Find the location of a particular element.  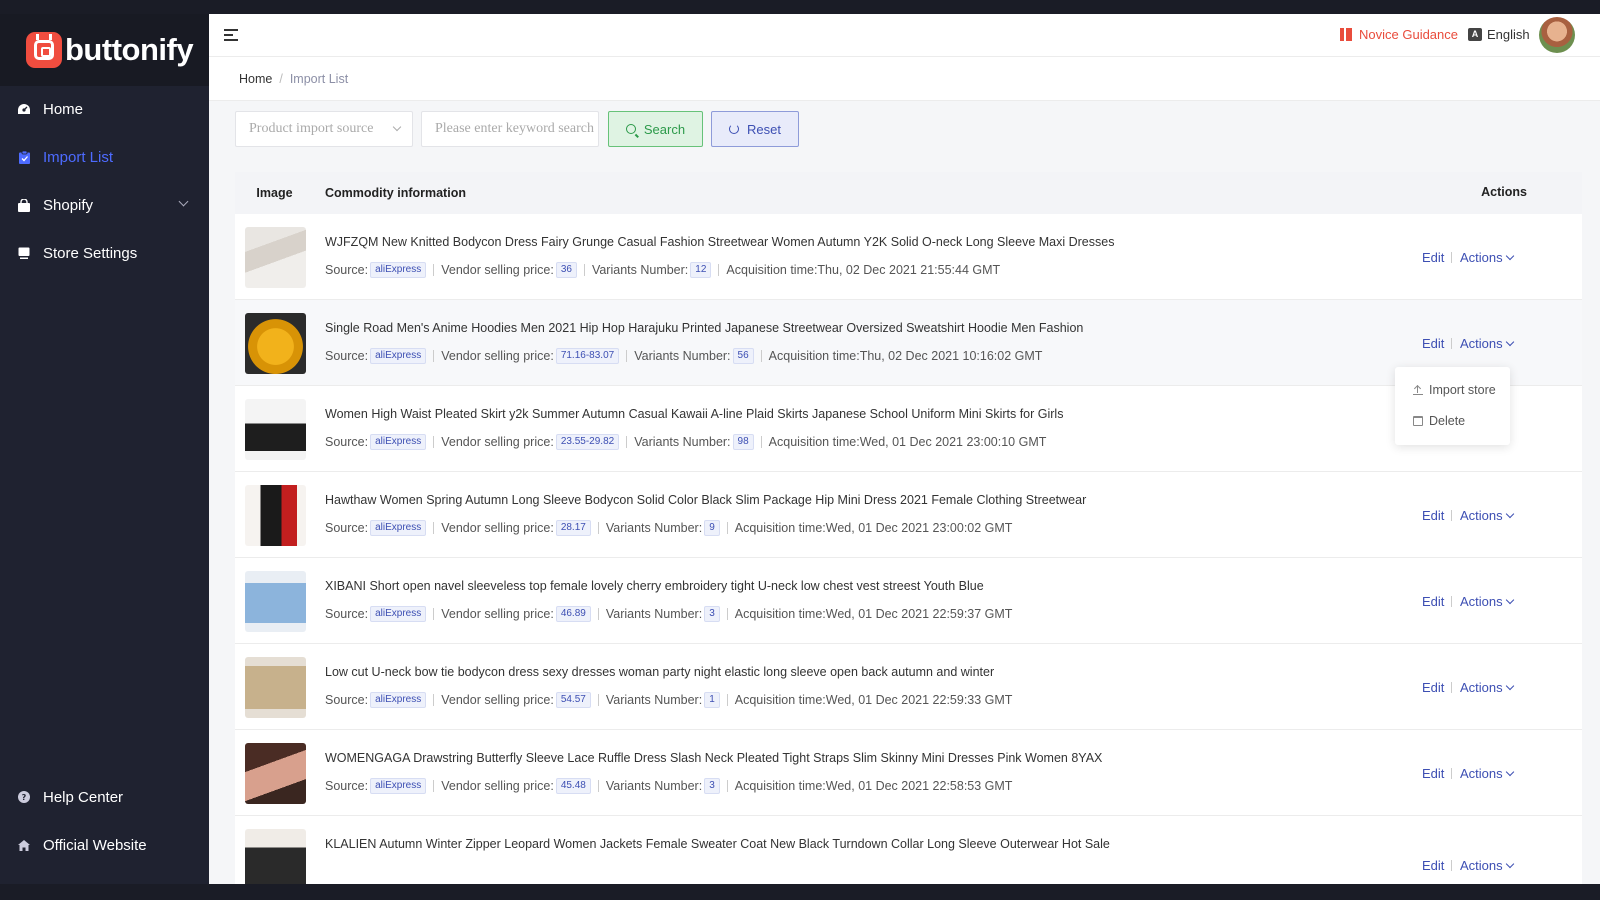

variants-tag: 1 is located at coordinates (712, 700).